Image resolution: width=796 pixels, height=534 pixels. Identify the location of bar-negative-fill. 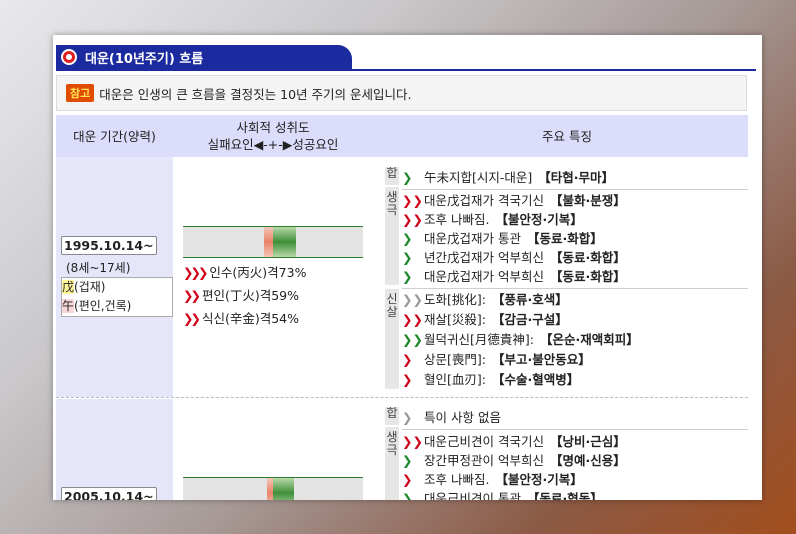
(268, 242).